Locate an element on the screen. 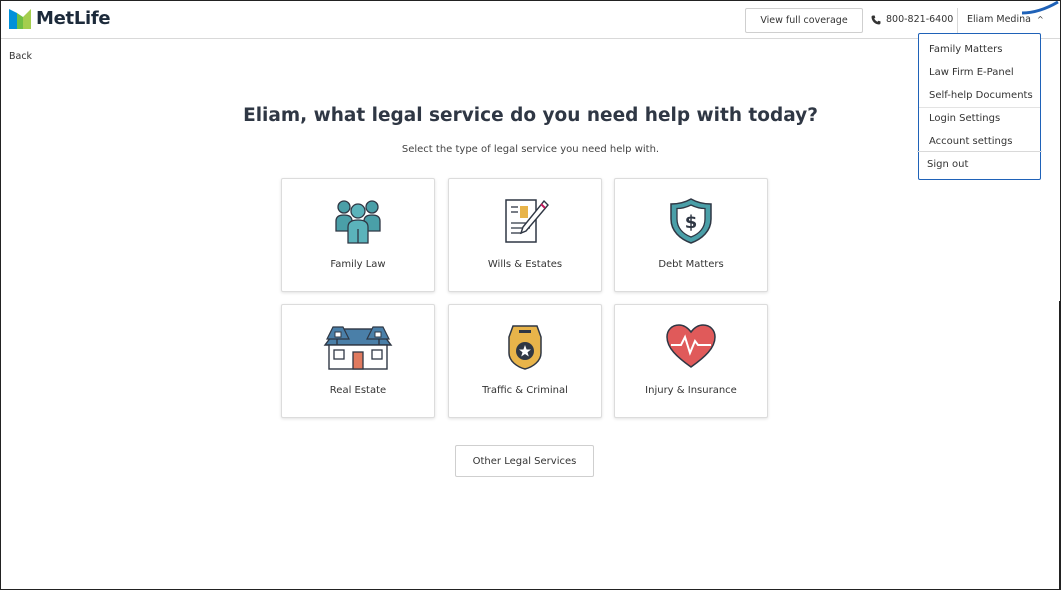 Image resolution: width=1061 pixels, height=590 pixels. card-family-law: Family Law is located at coordinates (358, 235).